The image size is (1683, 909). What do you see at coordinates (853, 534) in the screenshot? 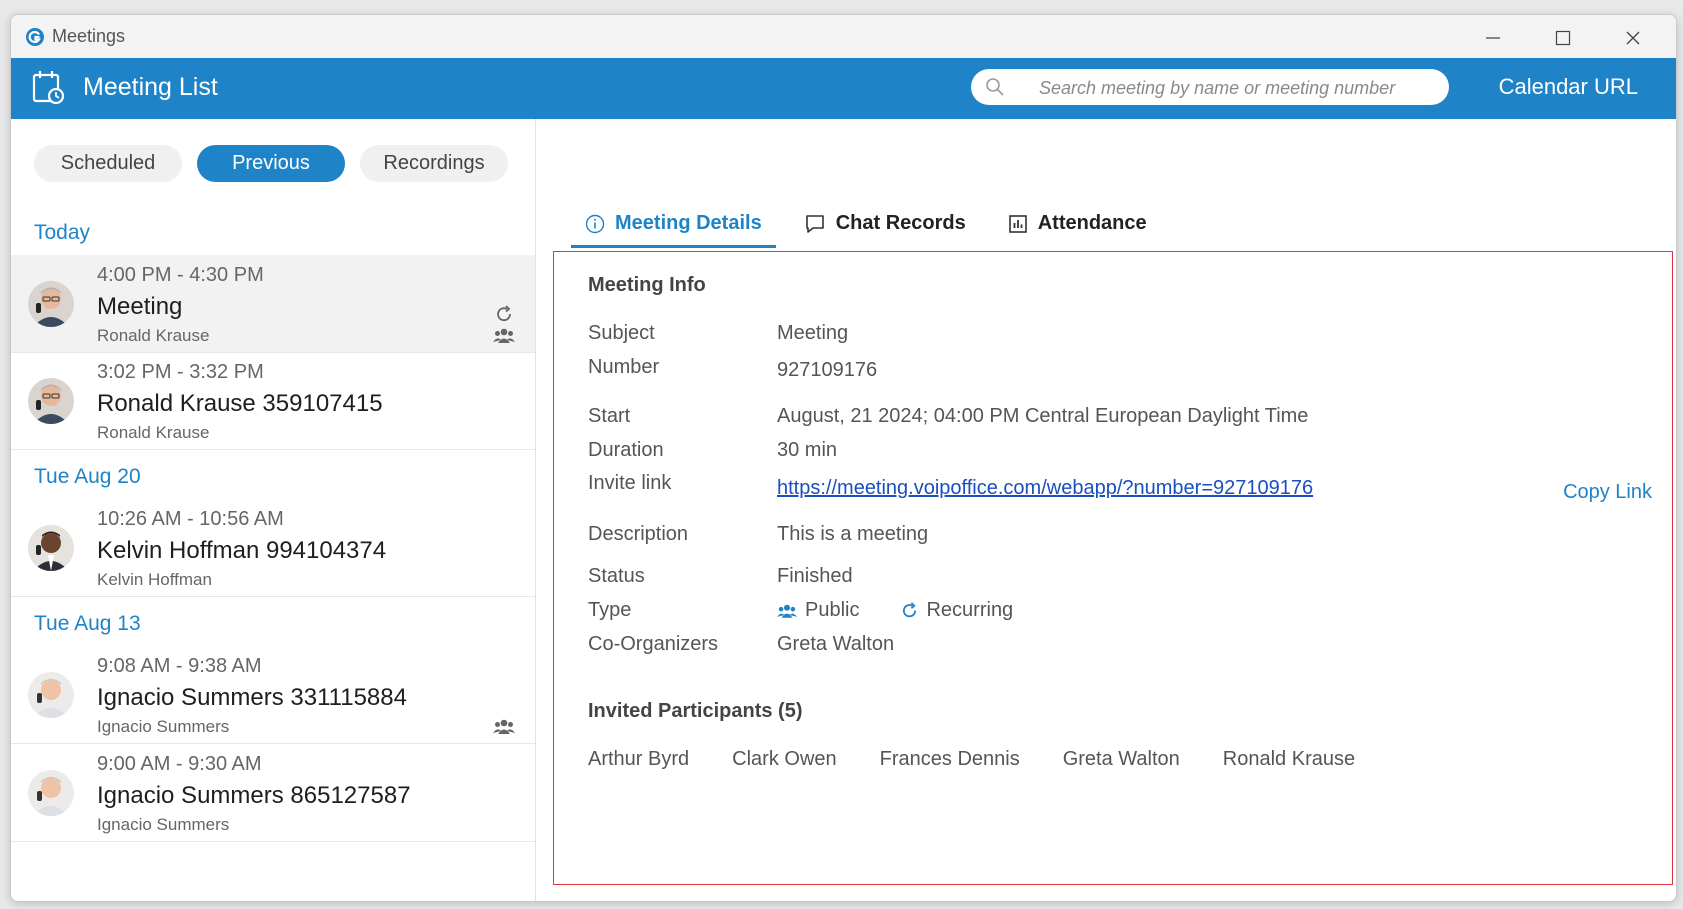
I see `description-value: This is a meeting` at bounding box center [853, 534].